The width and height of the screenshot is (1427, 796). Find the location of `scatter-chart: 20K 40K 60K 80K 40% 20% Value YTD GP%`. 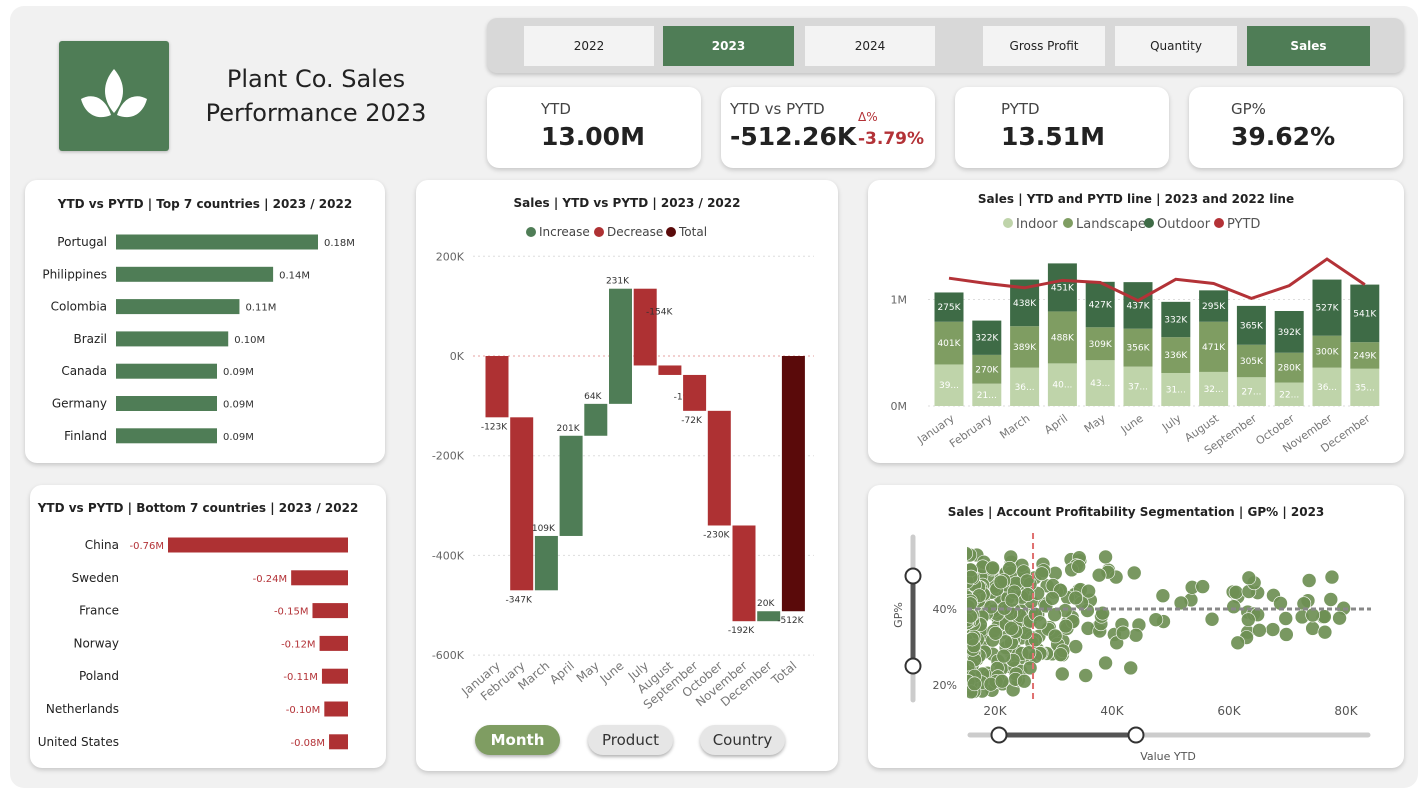

scatter-chart: 20K 40K 60K 80K 40% 20% Value YTD GP% is located at coordinates (1131, 648).